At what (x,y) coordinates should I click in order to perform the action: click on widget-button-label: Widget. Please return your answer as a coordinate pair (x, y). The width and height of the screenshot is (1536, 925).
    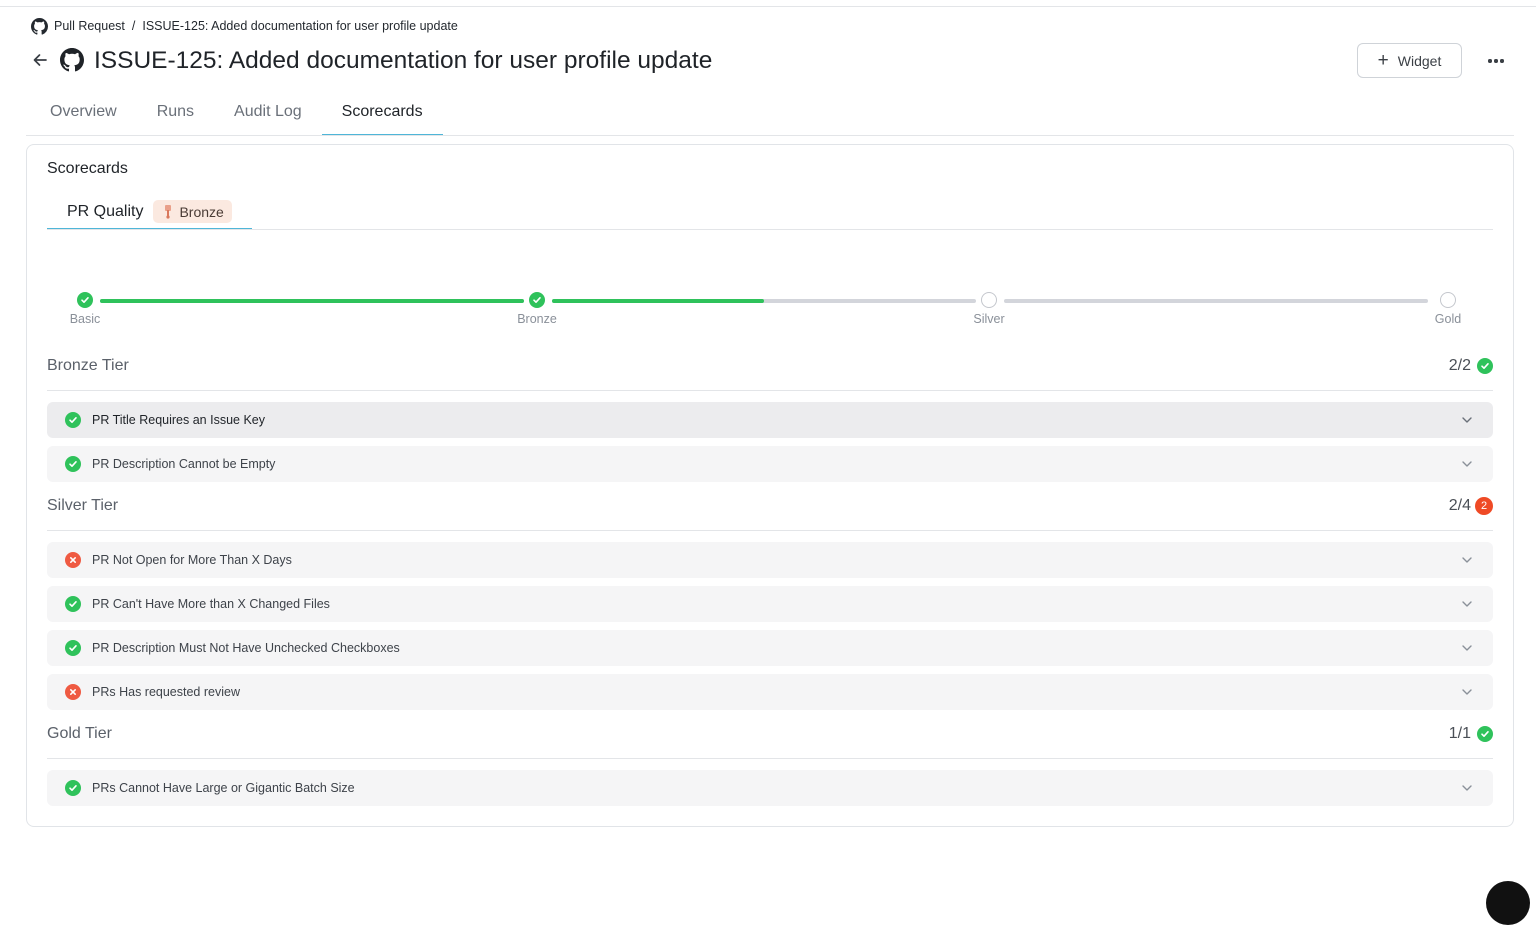
    Looking at the image, I should click on (1419, 60).